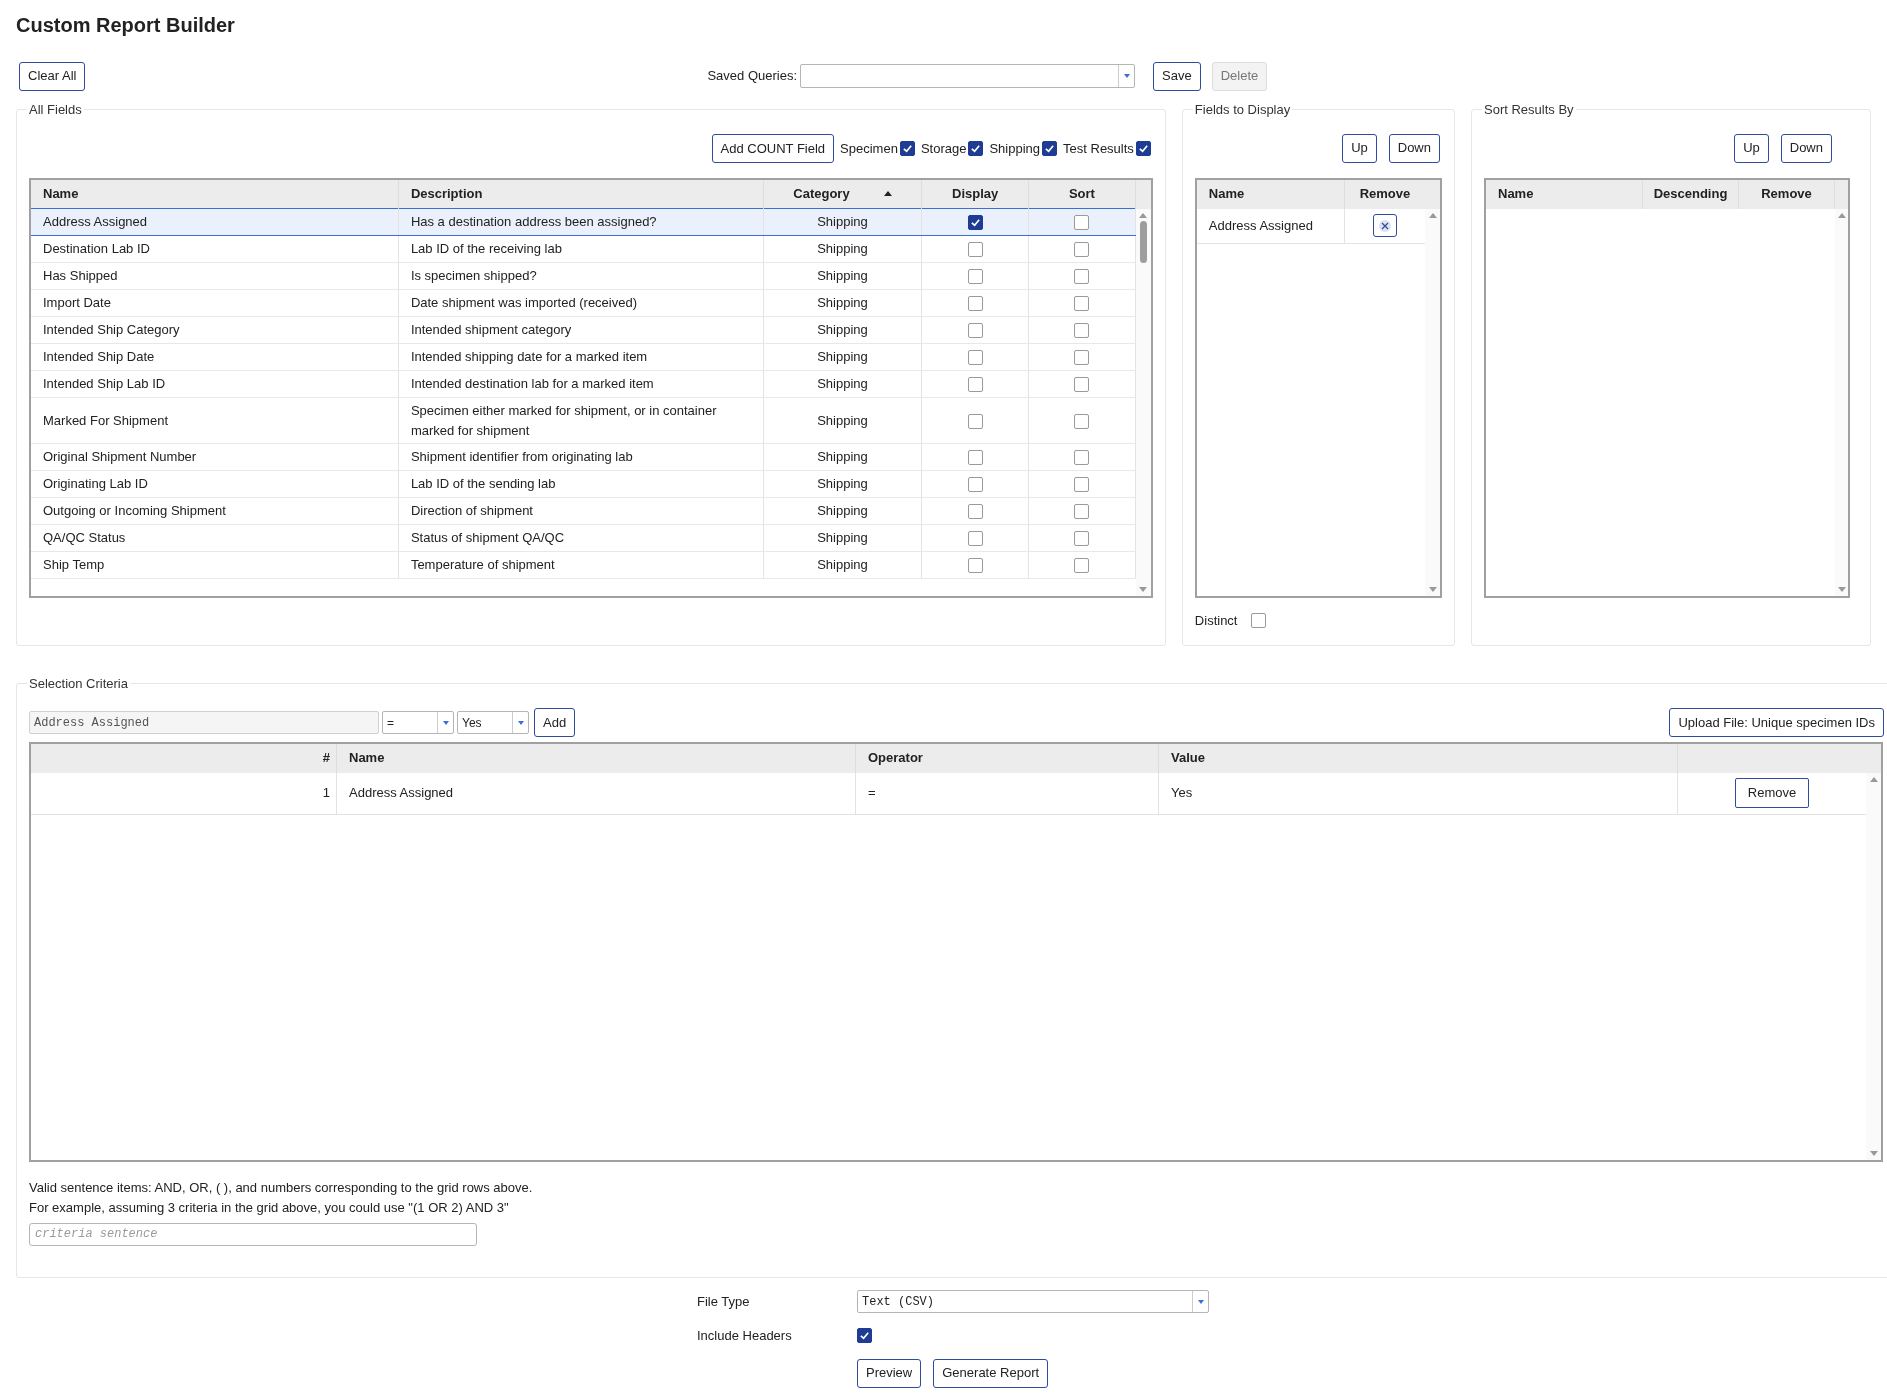  Describe the element at coordinates (1384, 194) in the screenshot. I see `column-header: Remove` at that location.